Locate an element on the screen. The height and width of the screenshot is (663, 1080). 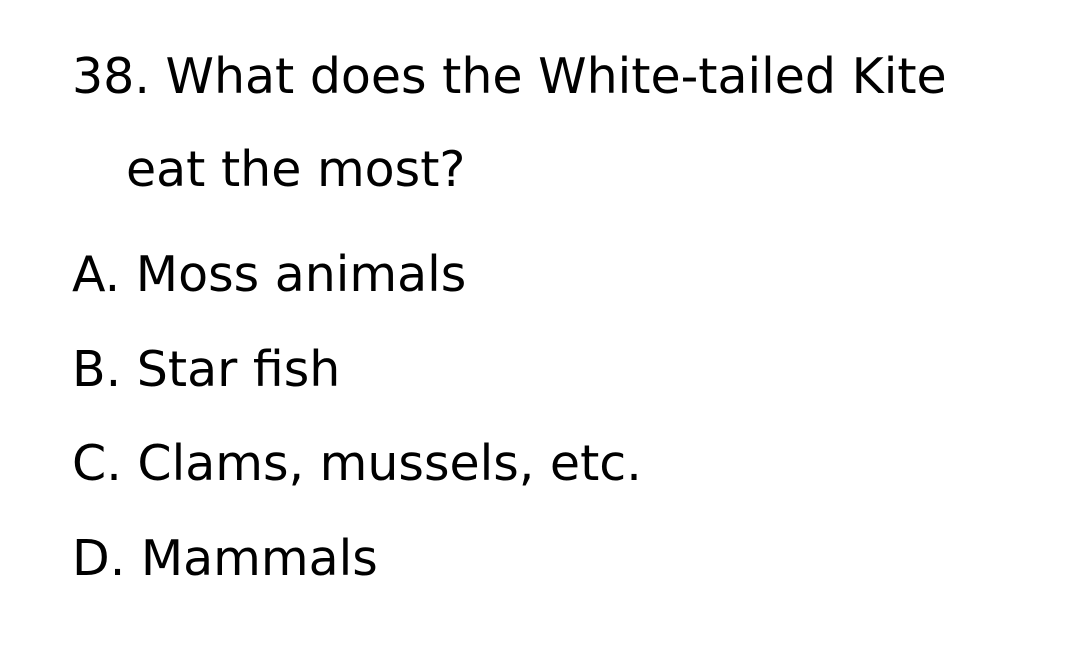
answer-option-b: B. Star fish is located at coordinates (206, 369).